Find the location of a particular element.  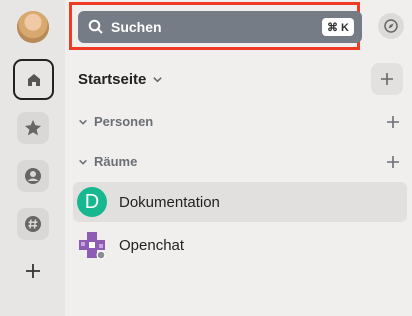

home-header: Startseite is located at coordinates (120, 79).